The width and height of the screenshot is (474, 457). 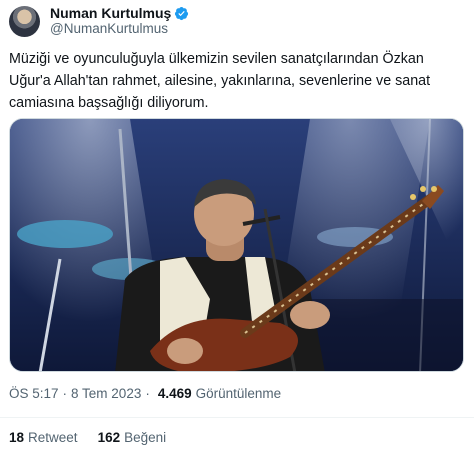 I want to click on author-display-name: Numan Kurtulmuş, so click(x=110, y=13).